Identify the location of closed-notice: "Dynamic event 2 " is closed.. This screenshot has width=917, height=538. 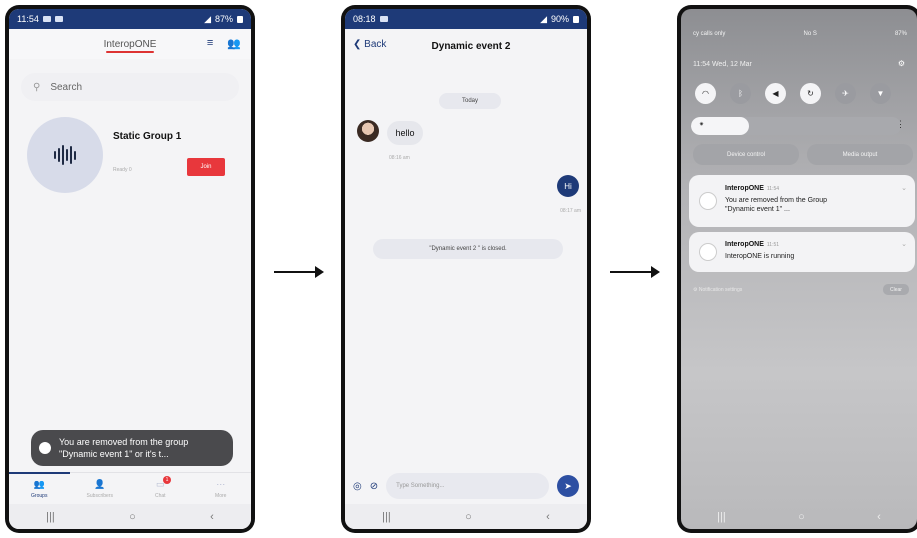
(468, 249).